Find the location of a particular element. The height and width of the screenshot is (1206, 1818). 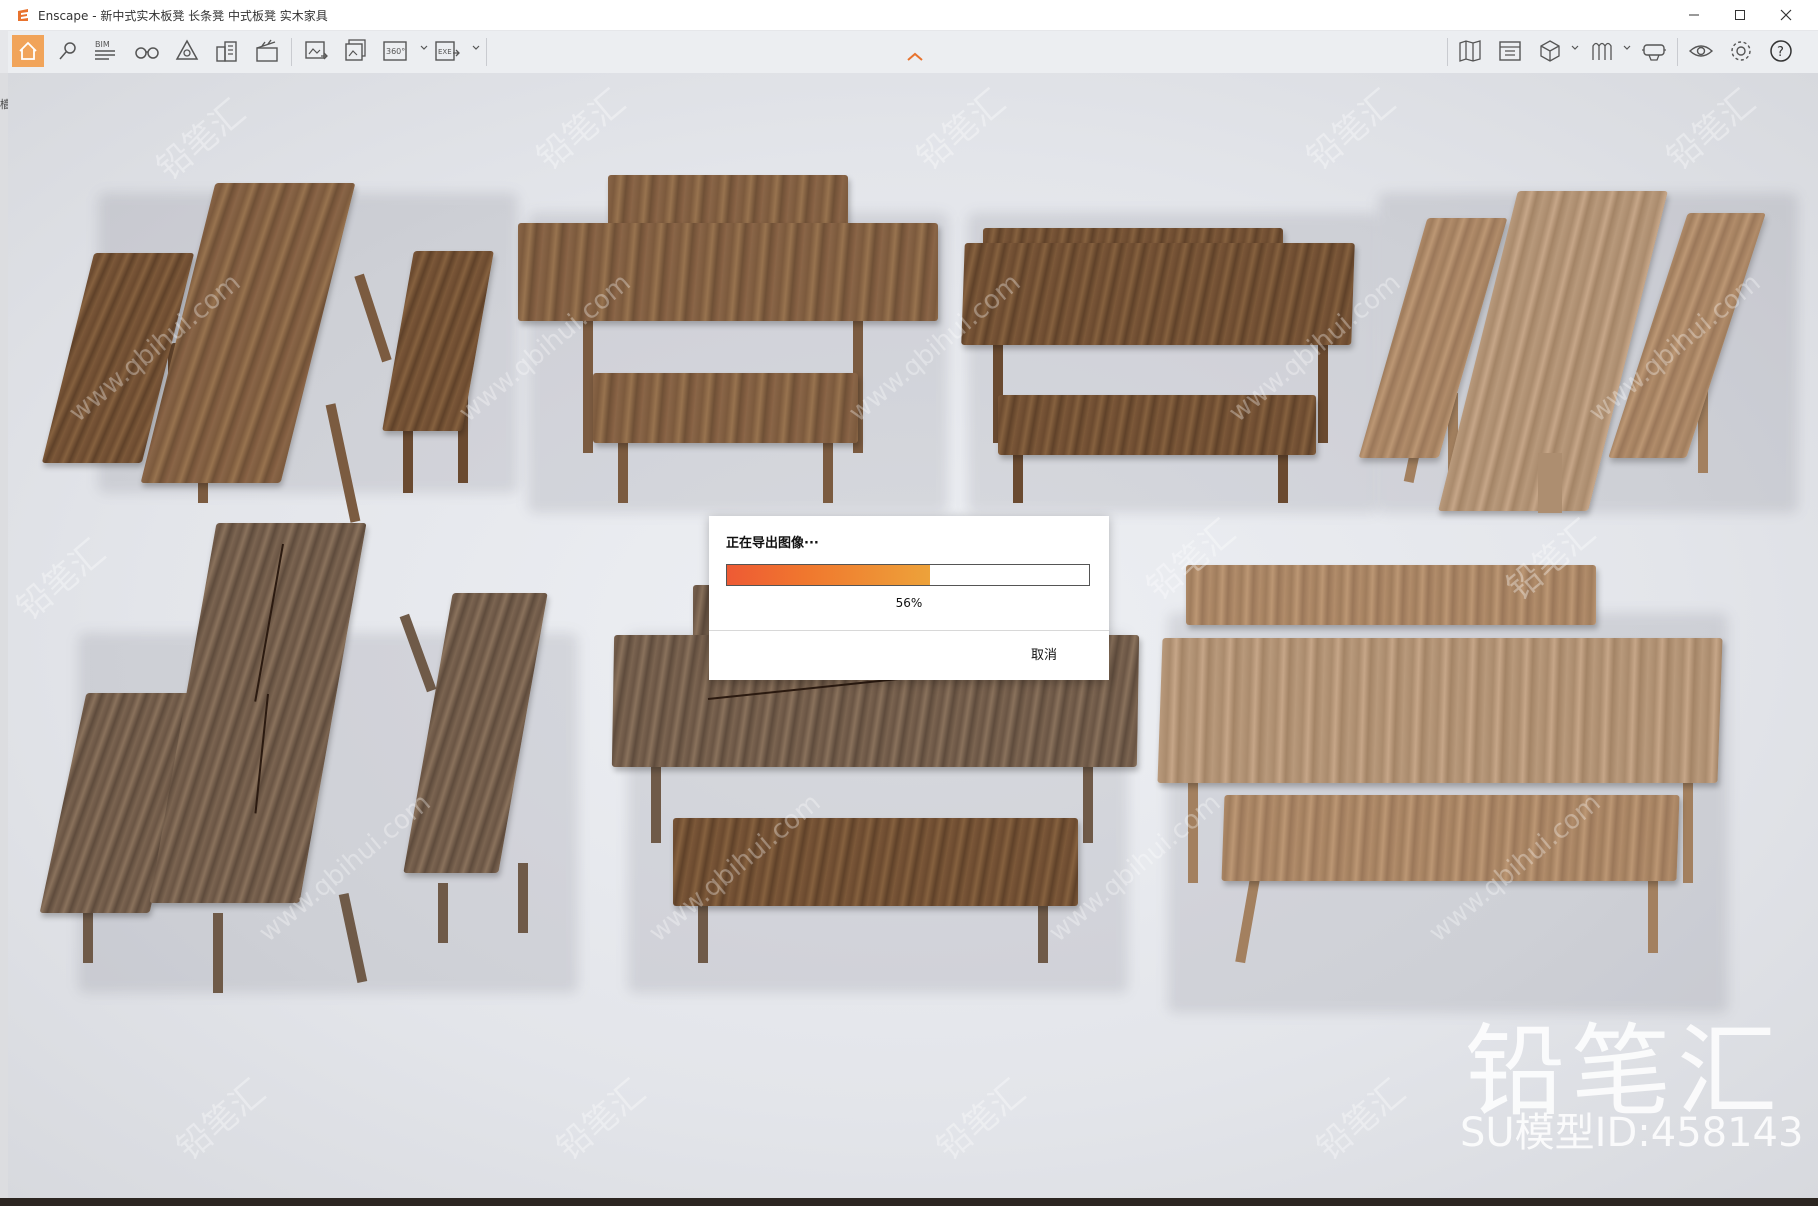

visual-settings-button is located at coordinates (1701, 51).